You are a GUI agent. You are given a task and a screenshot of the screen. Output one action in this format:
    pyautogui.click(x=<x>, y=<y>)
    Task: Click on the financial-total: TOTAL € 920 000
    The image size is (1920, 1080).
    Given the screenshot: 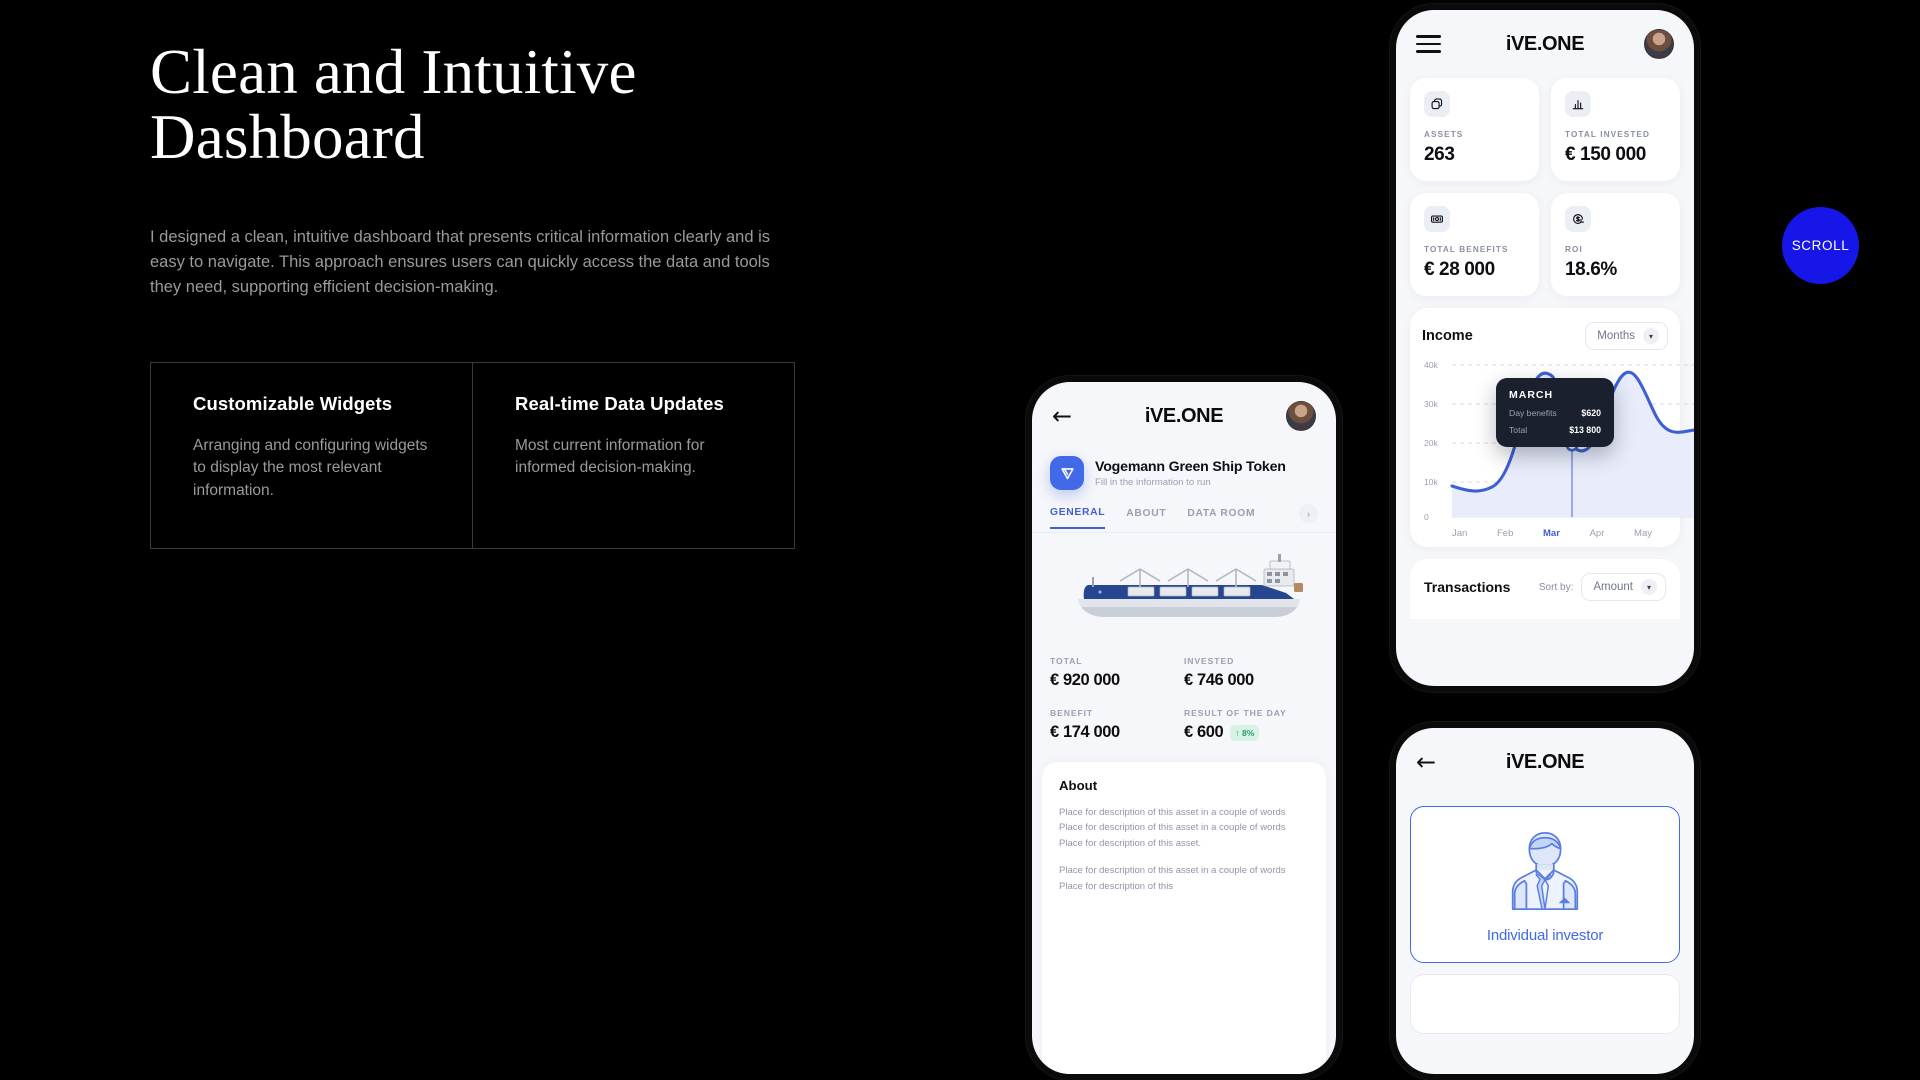 What is the action you would take?
    pyautogui.click(x=1117, y=673)
    